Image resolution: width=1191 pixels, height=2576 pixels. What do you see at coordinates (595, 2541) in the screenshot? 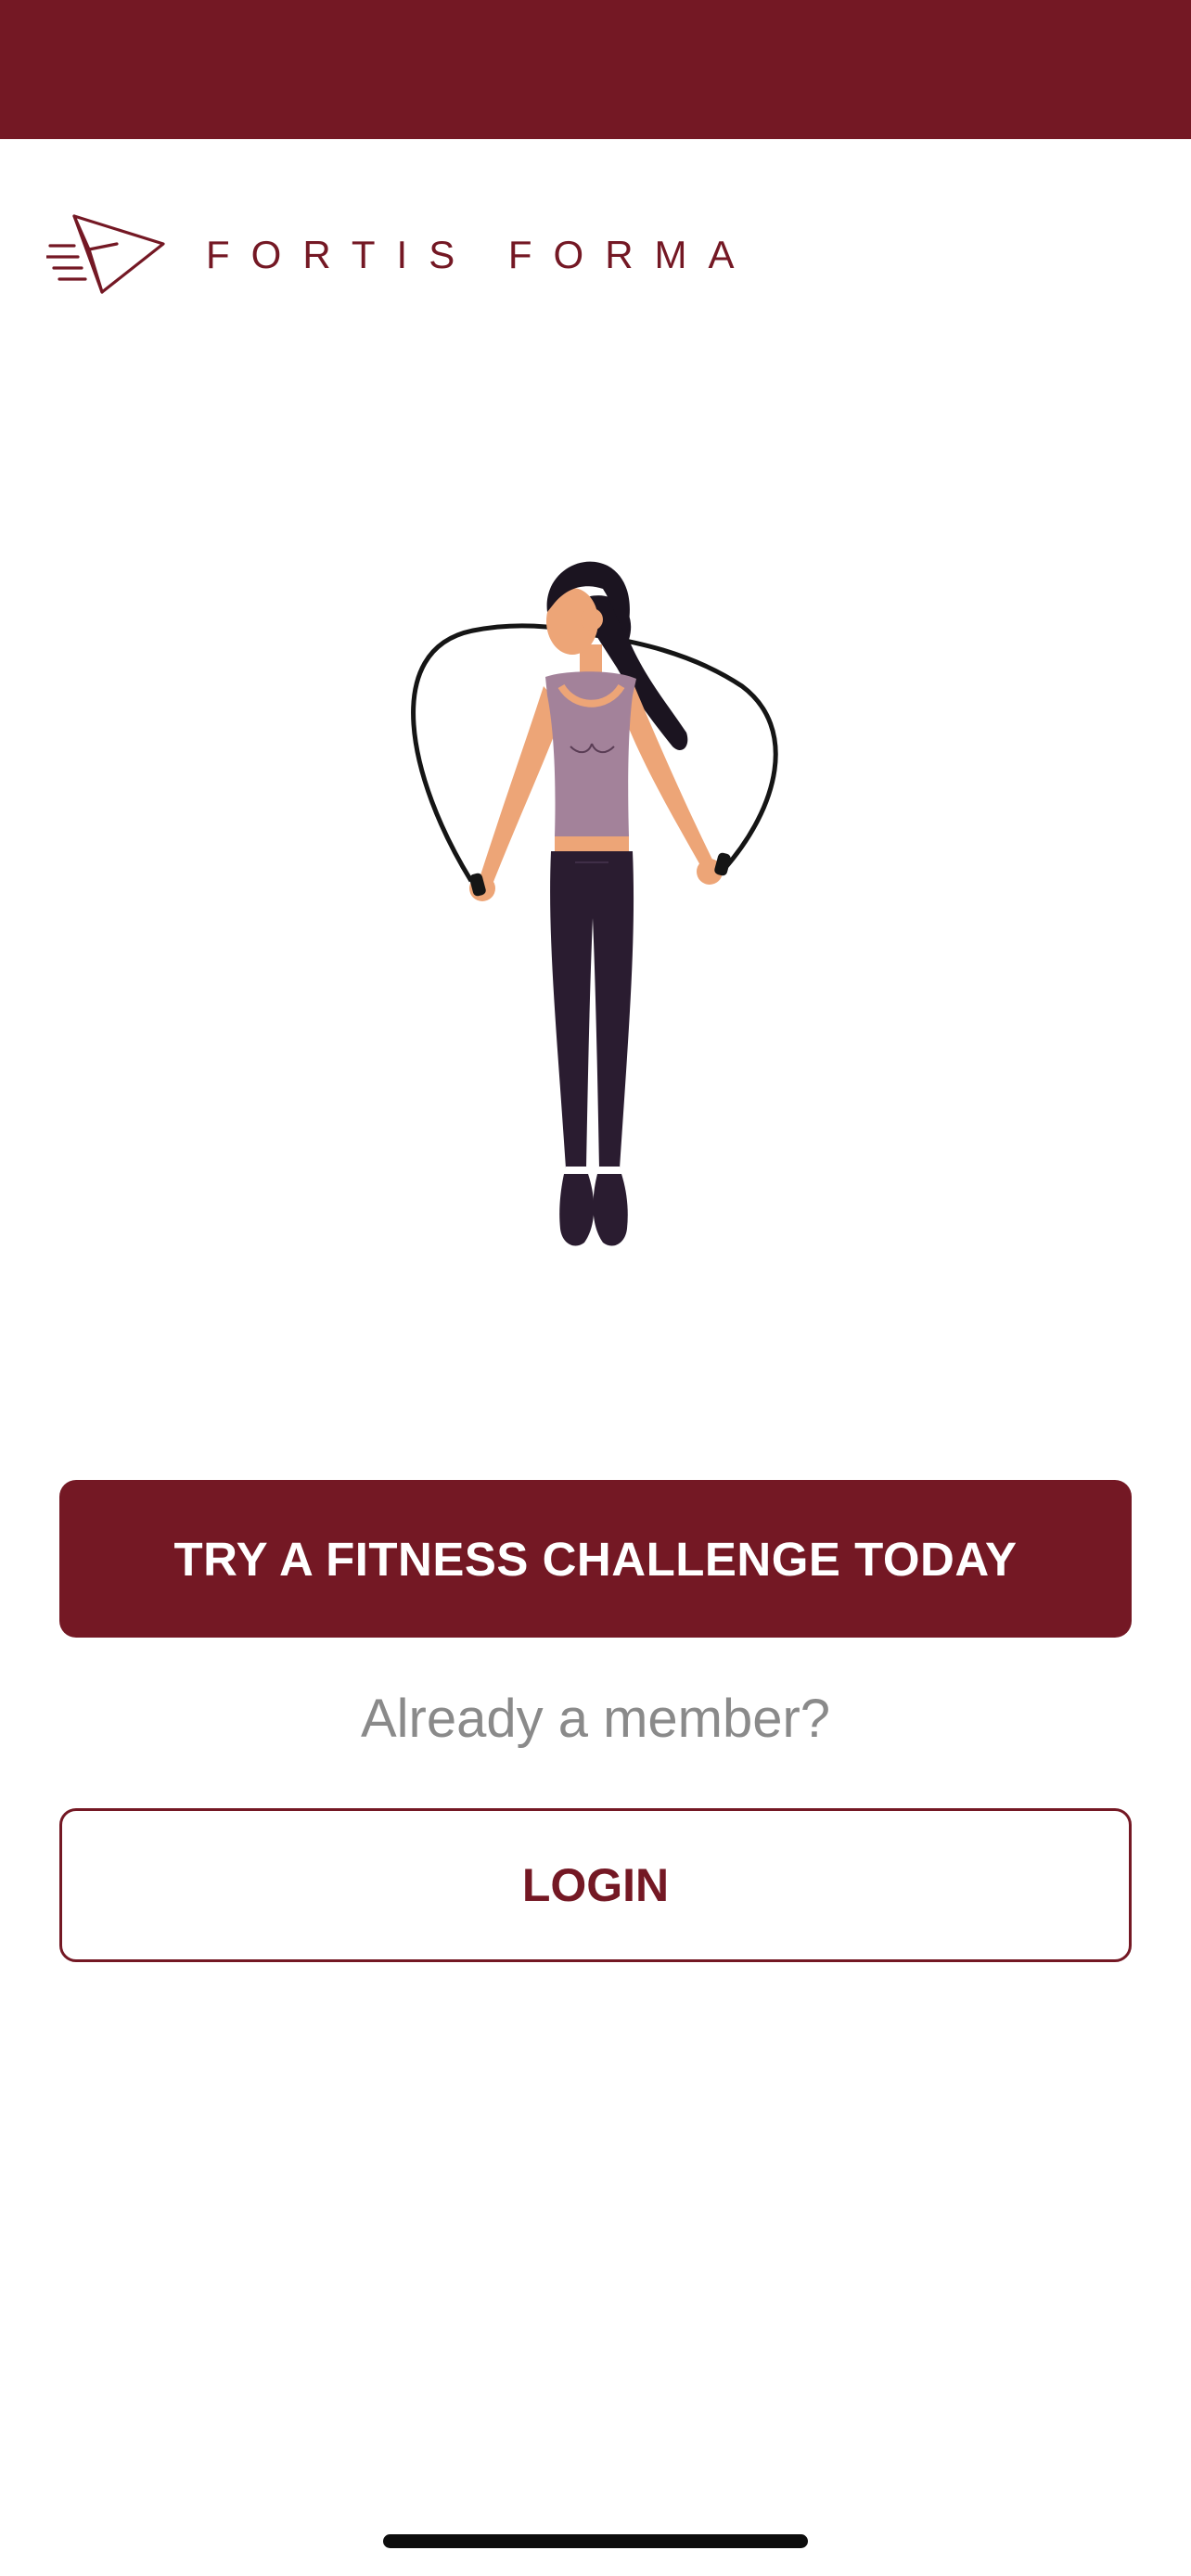
I see `home-indicator` at bounding box center [595, 2541].